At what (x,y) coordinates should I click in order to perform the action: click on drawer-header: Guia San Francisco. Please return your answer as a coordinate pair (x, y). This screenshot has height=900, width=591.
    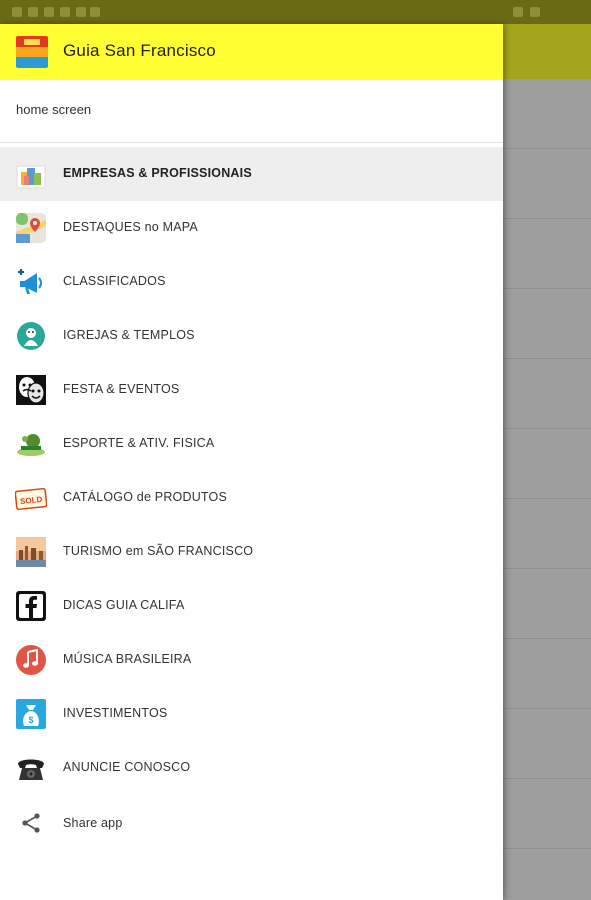
    Looking at the image, I should click on (251, 52).